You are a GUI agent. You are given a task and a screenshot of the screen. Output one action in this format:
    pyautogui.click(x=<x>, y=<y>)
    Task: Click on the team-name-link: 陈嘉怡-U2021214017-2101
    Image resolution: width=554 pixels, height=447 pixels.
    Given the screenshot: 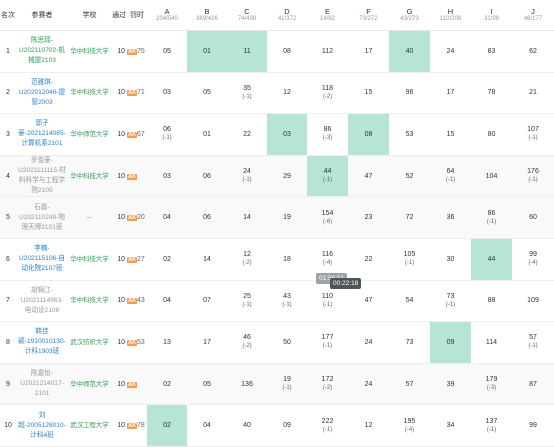 What is the action you would take?
    pyautogui.click(x=42, y=384)
    